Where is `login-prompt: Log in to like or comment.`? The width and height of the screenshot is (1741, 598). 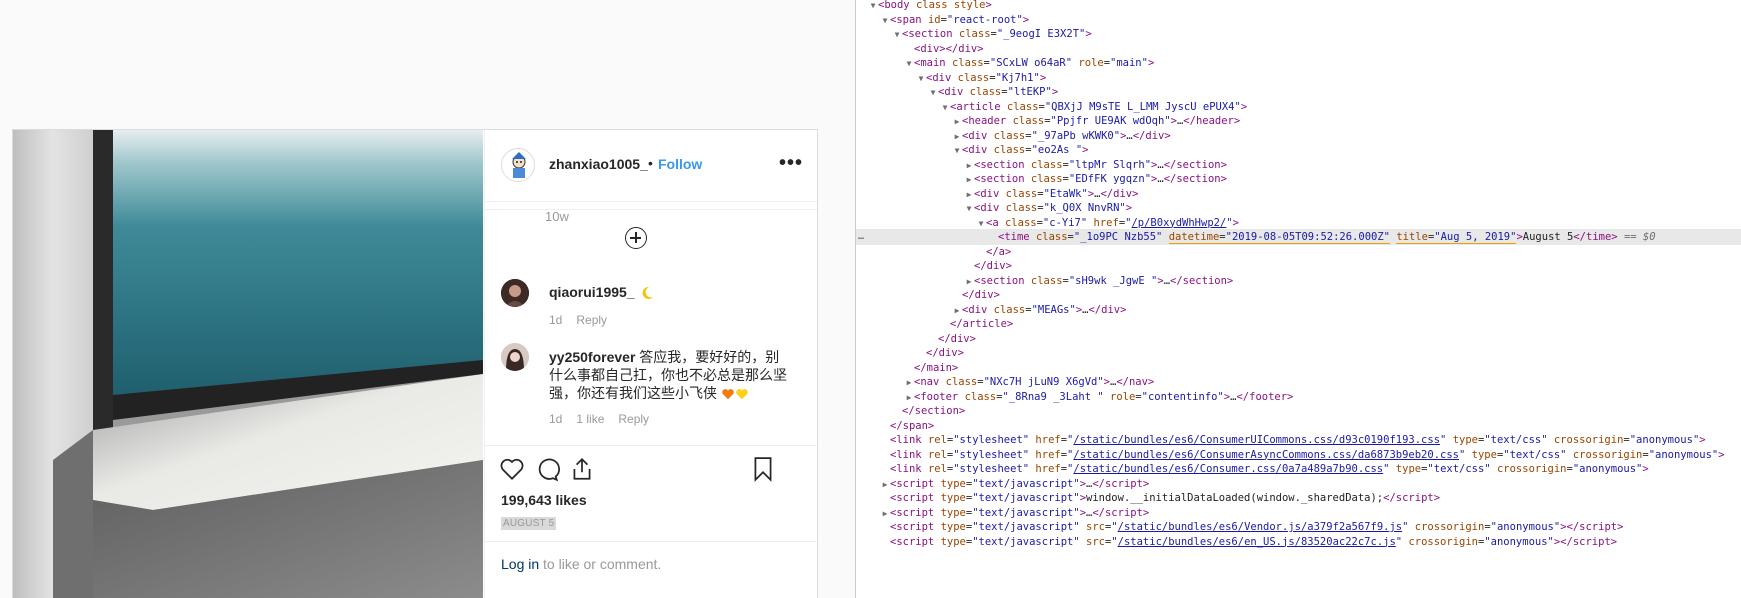
login-prompt: Log in to like or comment. is located at coordinates (651, 561).